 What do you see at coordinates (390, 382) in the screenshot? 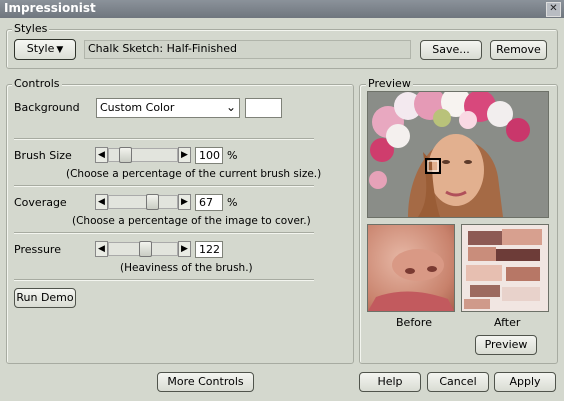
I see `help-button: Help` at bounding box center [390, 382].